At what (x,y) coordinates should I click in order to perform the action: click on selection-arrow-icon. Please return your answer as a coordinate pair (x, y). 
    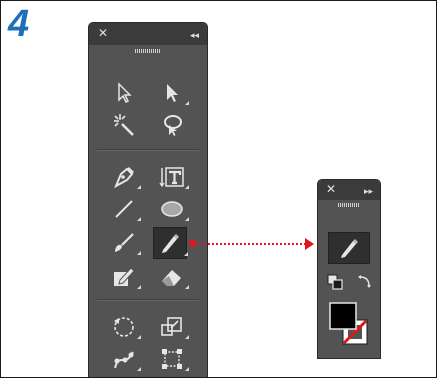
    Looking at the image, I should click on (125, 93).